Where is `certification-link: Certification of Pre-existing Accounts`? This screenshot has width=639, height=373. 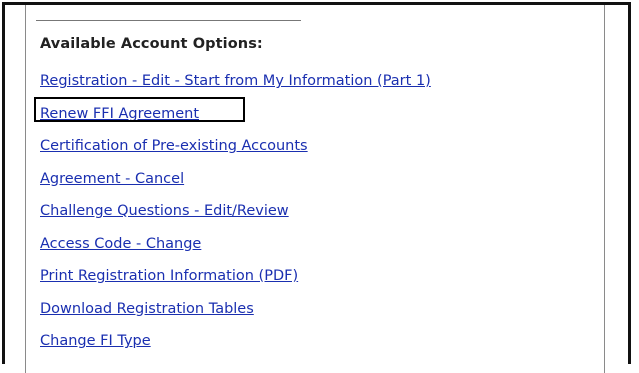 certification-link: Certification of Pre-existing Accounts is located at coordinates (174, 146).